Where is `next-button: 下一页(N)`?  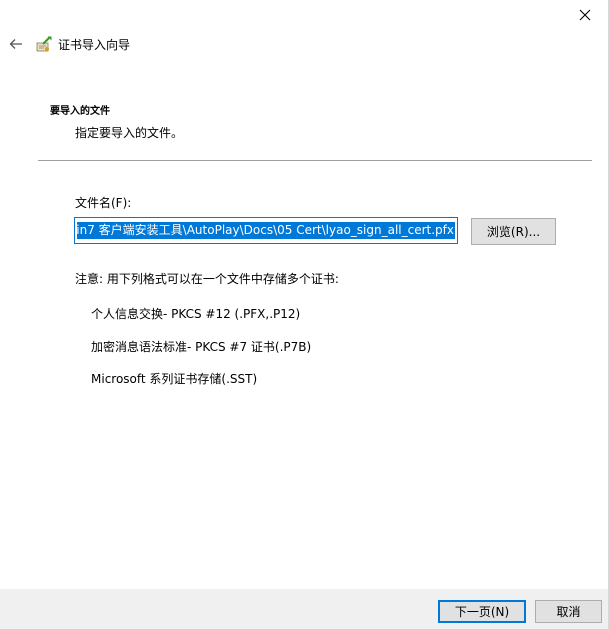
next-button: 下一页(N) is located at coordinates (482, 611).